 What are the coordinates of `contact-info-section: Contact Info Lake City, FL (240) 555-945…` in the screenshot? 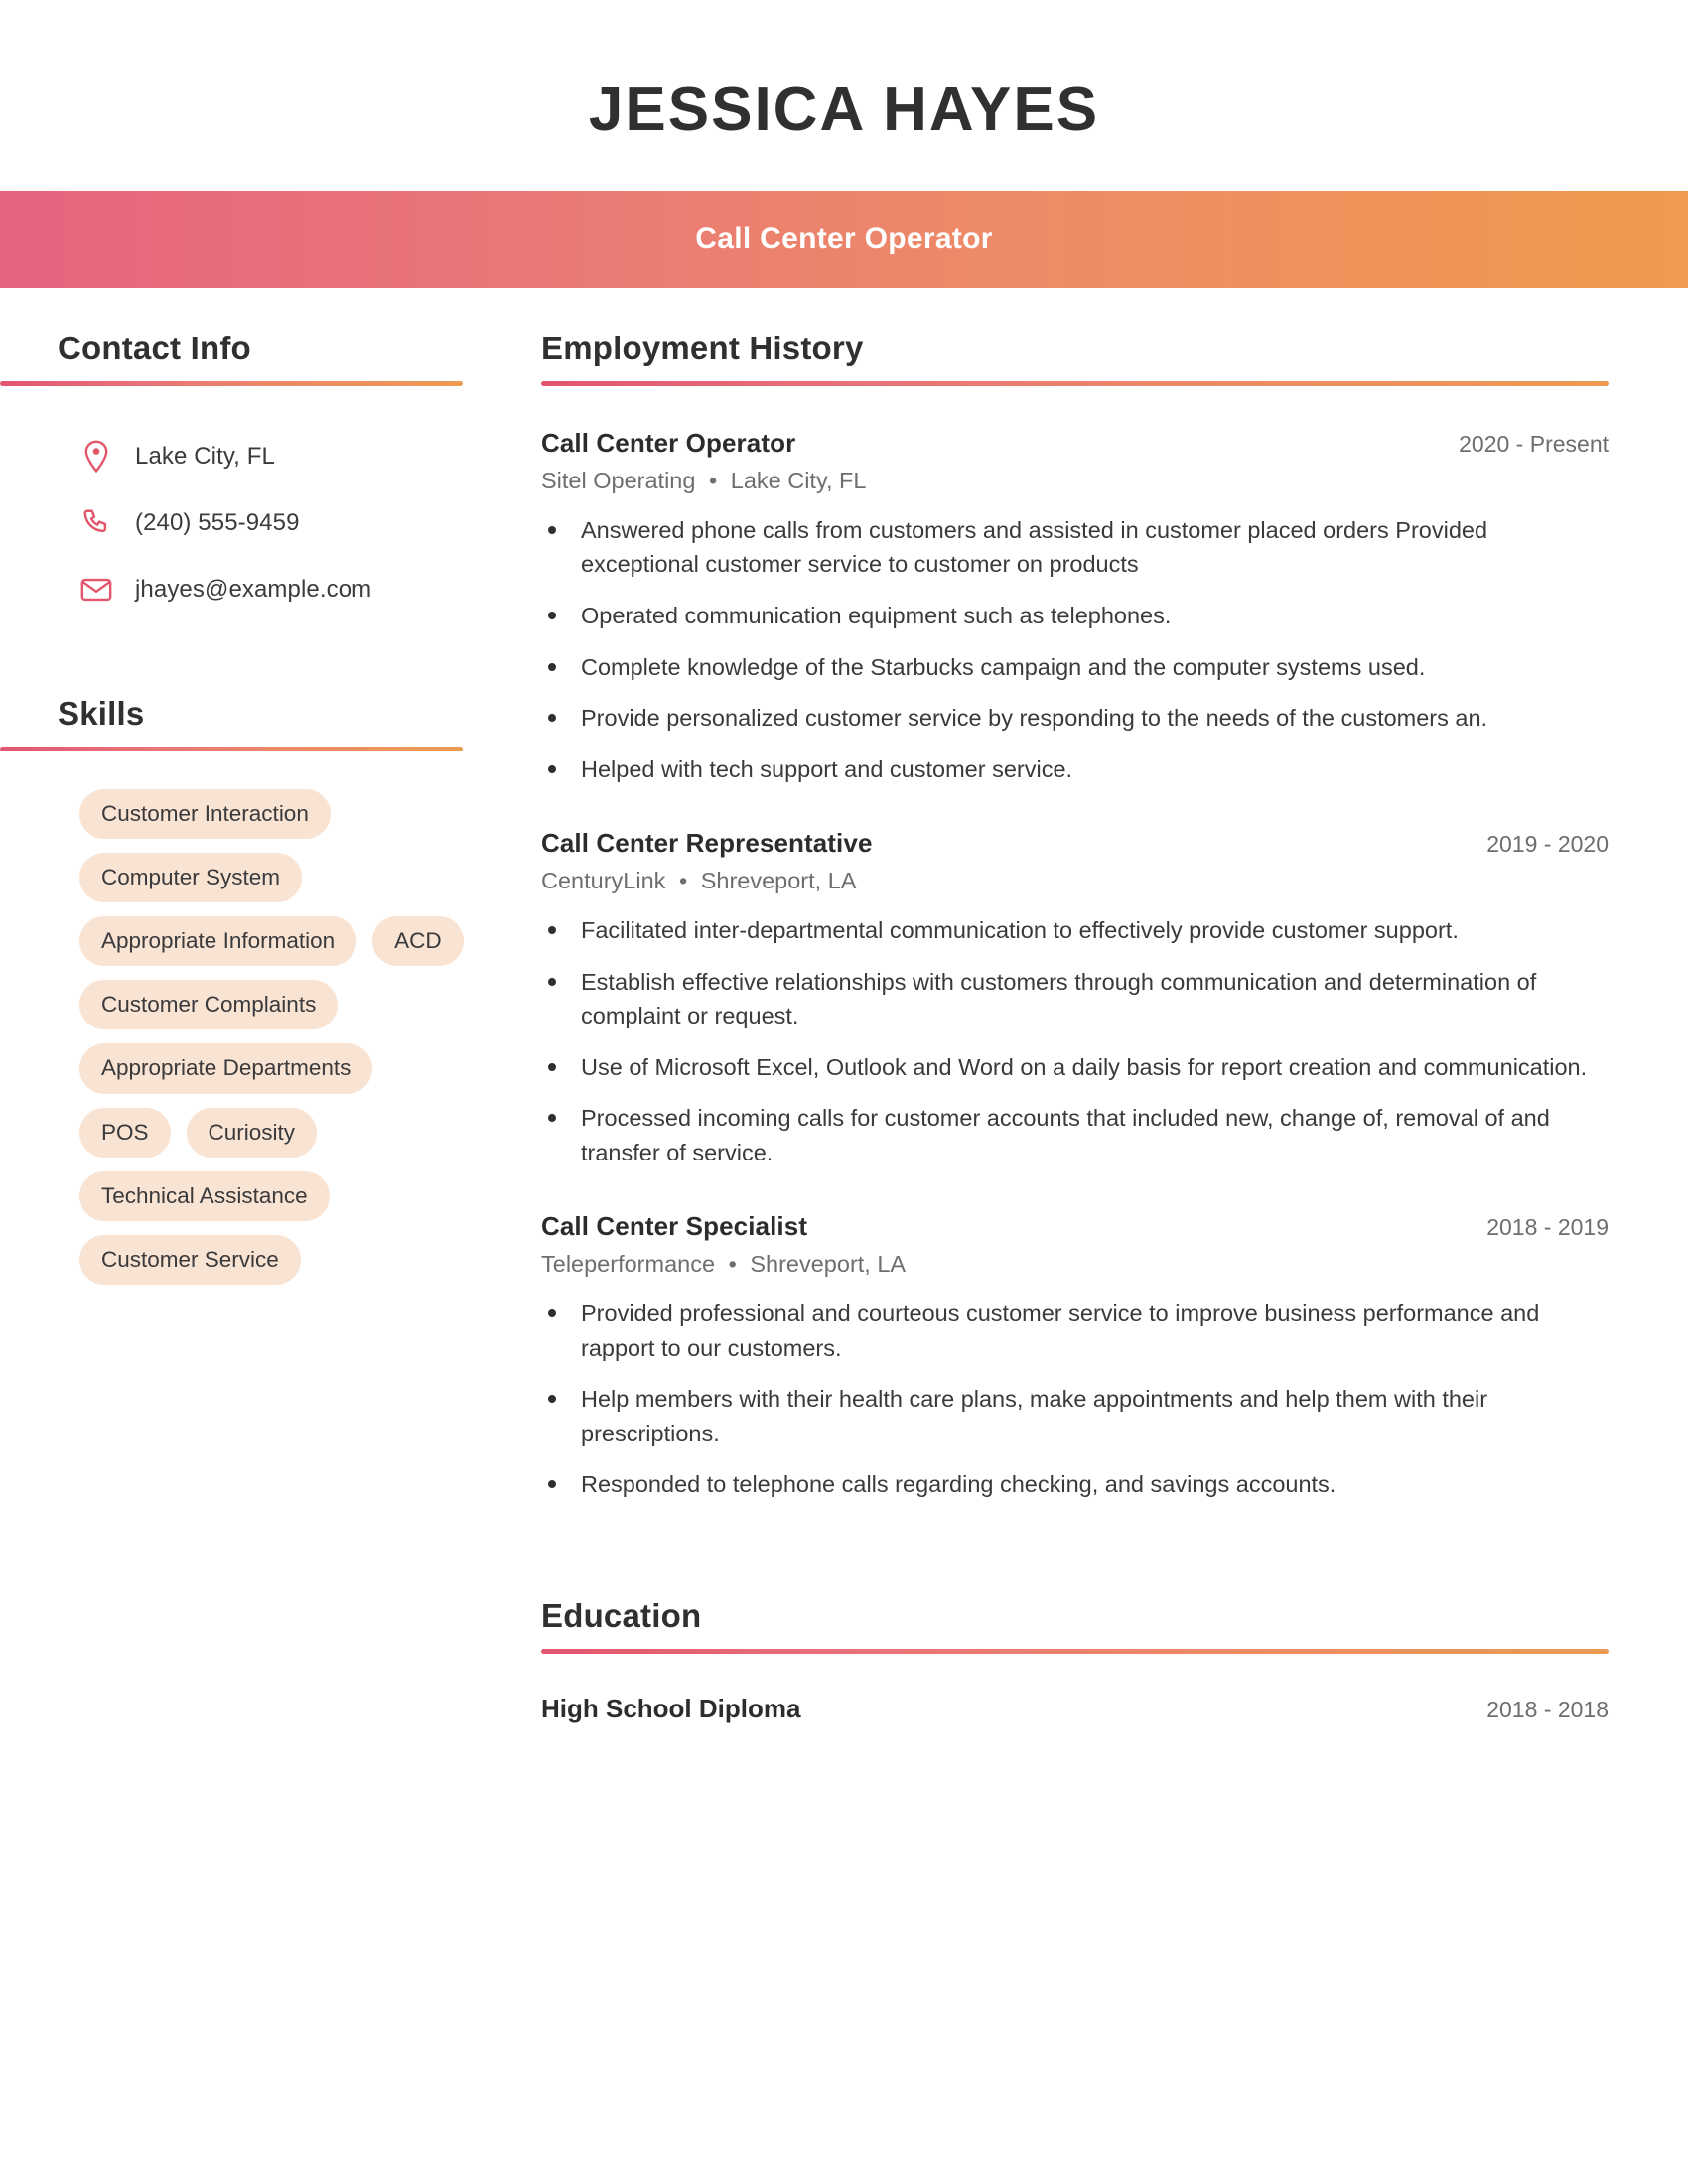 It's located at (250, 476).